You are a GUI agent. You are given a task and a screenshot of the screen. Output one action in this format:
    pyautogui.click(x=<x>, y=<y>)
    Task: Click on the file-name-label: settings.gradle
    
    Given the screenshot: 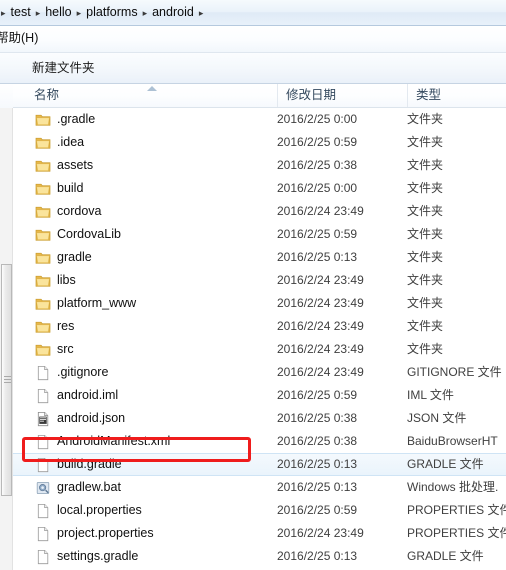 What is the action you would take?
    pyautogui.click(x=98, y=556)
    